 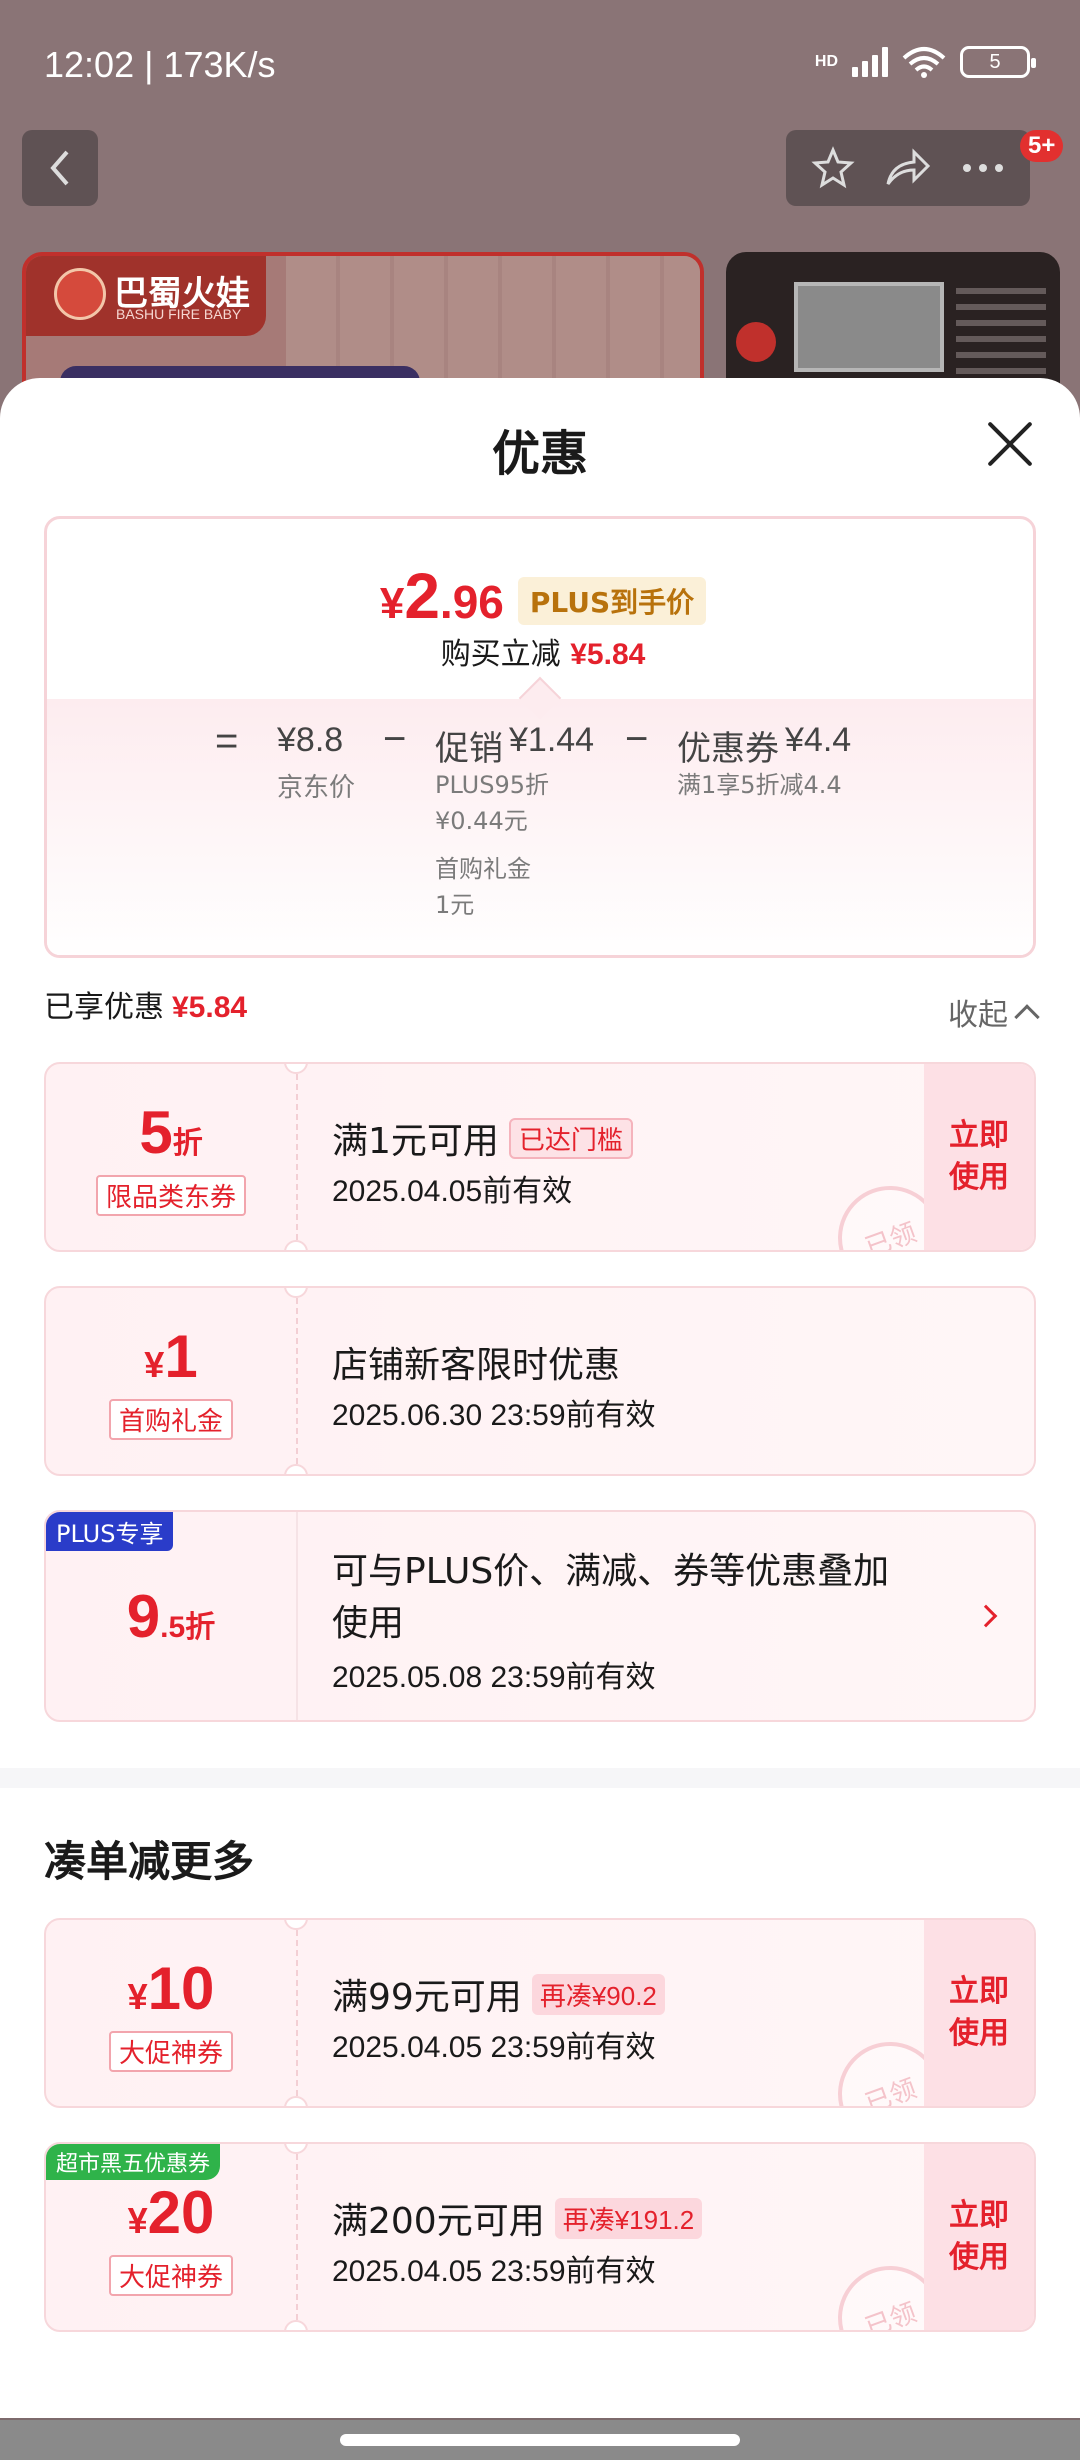 What do you see at coordinates (438, 2221) in the screenshot?
I see `coupon-title: 满200元可用` at bounding box center [438, 2221].